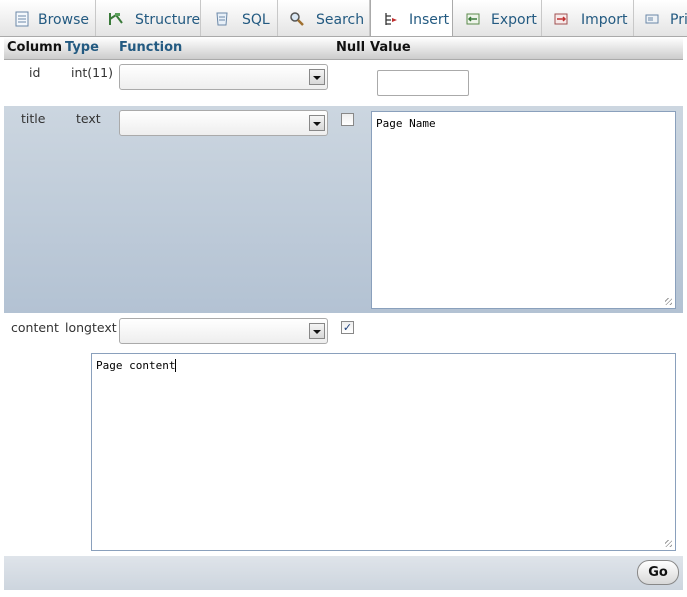  I want to click on tab-structure: Structure, so click(148, 18).